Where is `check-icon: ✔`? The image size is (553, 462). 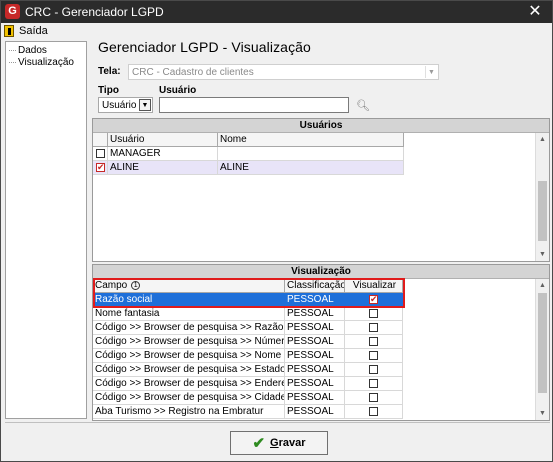 check-icon: ✔ is located at coordinates (259, 443).